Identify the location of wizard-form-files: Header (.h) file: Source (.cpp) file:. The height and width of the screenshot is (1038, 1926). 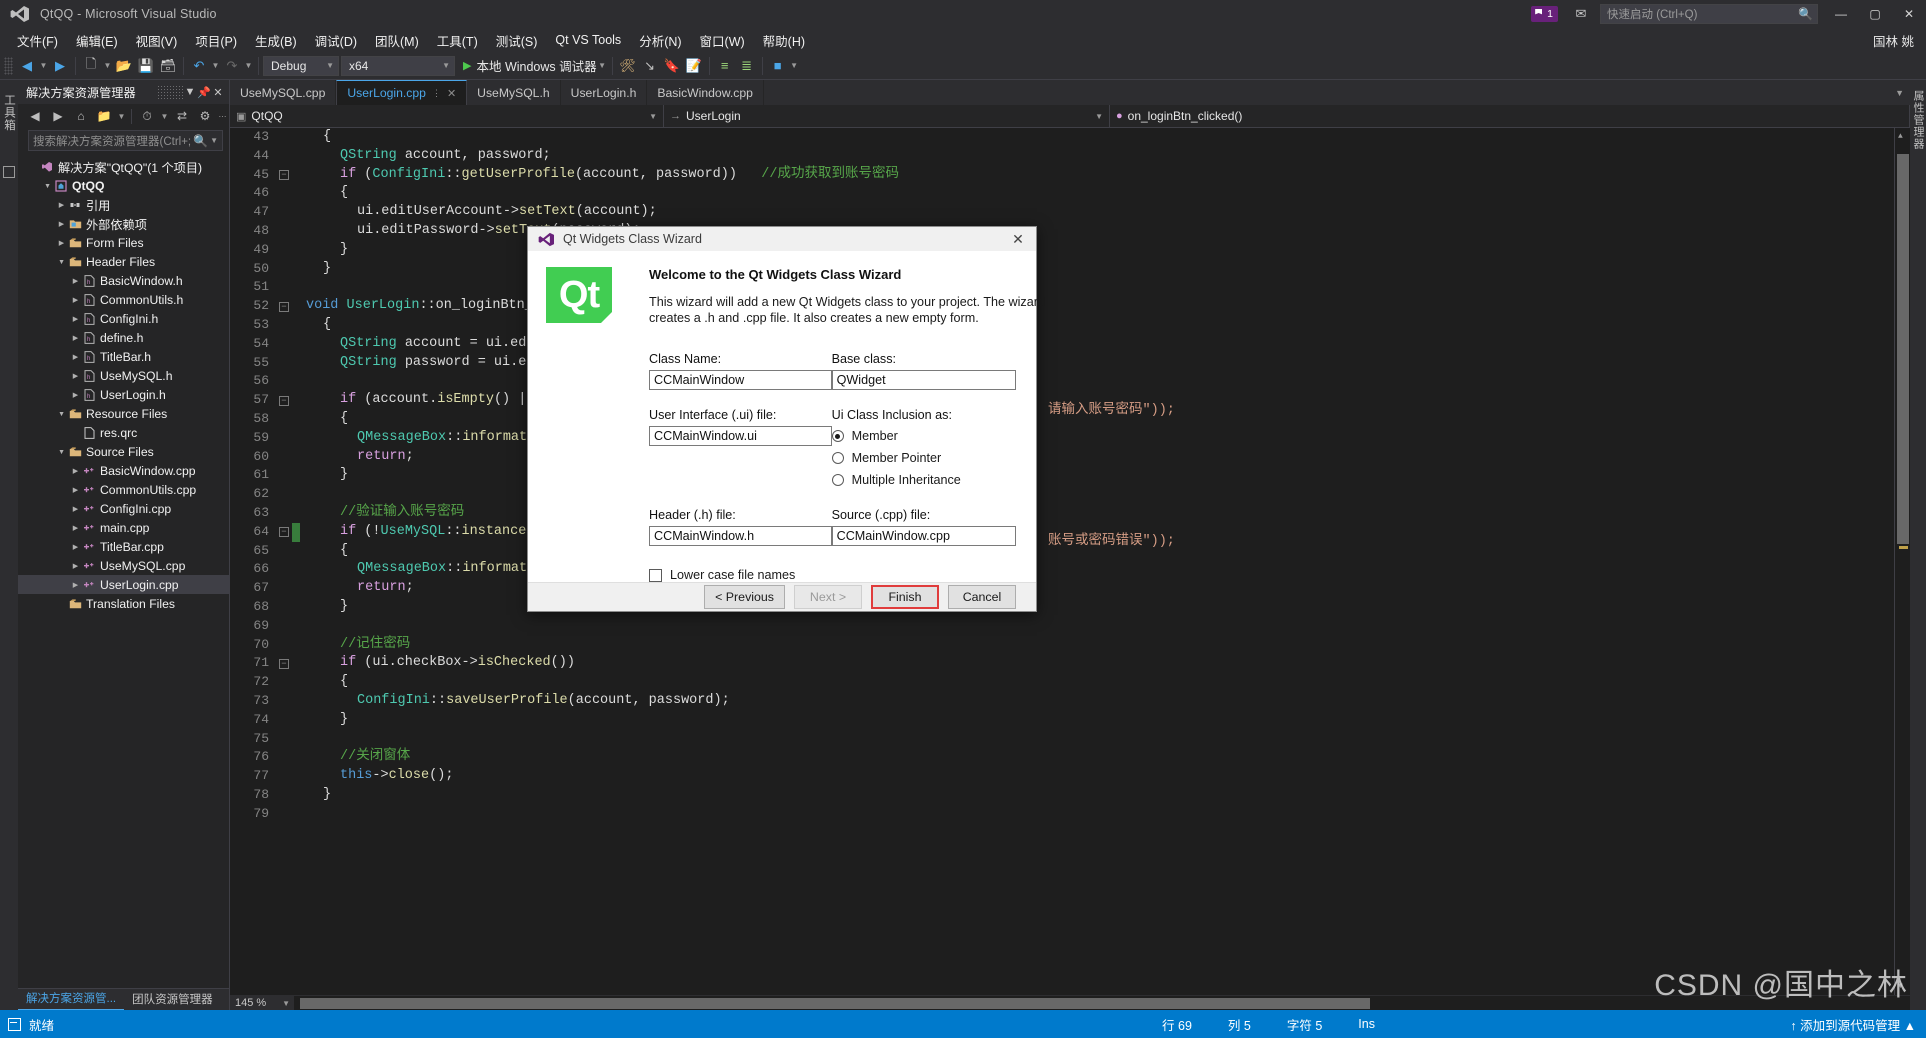
(782, 527).